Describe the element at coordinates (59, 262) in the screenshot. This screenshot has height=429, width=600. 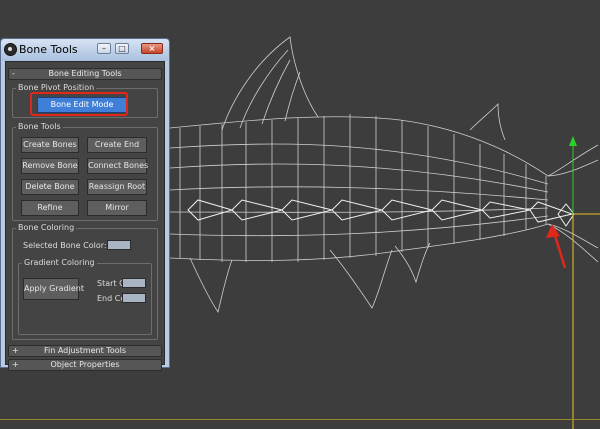
I see `group-label: Gradient Coloring` at that location.